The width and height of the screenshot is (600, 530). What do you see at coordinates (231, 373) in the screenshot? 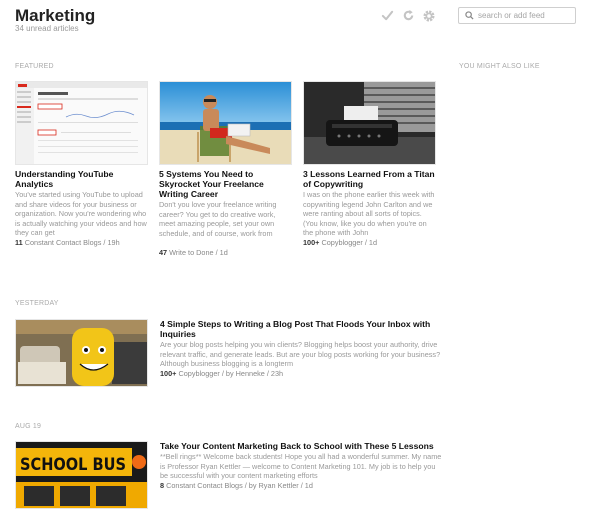
I see `article-source: Copyblogger / by Henneke / 23h` at bounding box center [231, 373].